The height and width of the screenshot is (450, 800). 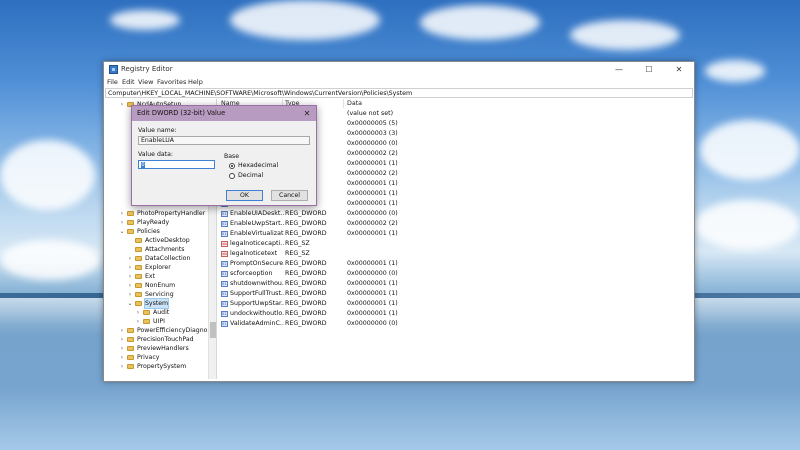 I want to click on tree-item-label: PreviewHandlers, so click(x=163, y=348).